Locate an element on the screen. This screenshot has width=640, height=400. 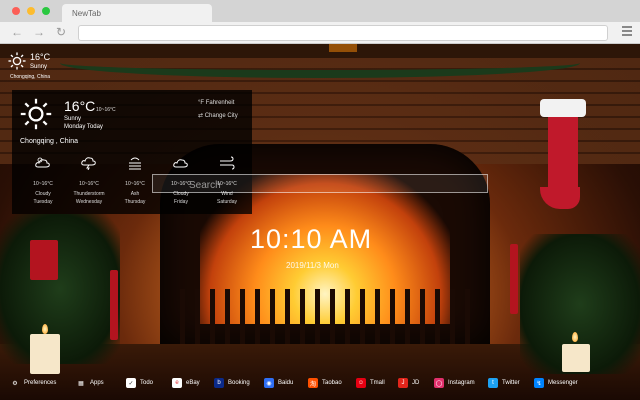
jd-icon: J is located at coordinates (403, 383).